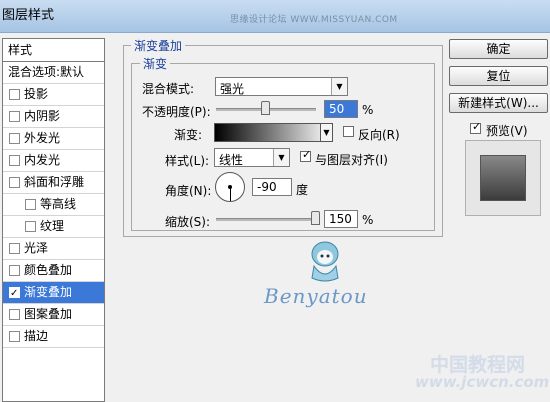 The width and height of the screenshot is (550, 402). I want to click on style-list-item: 颜色叠加, so click(53, 271).